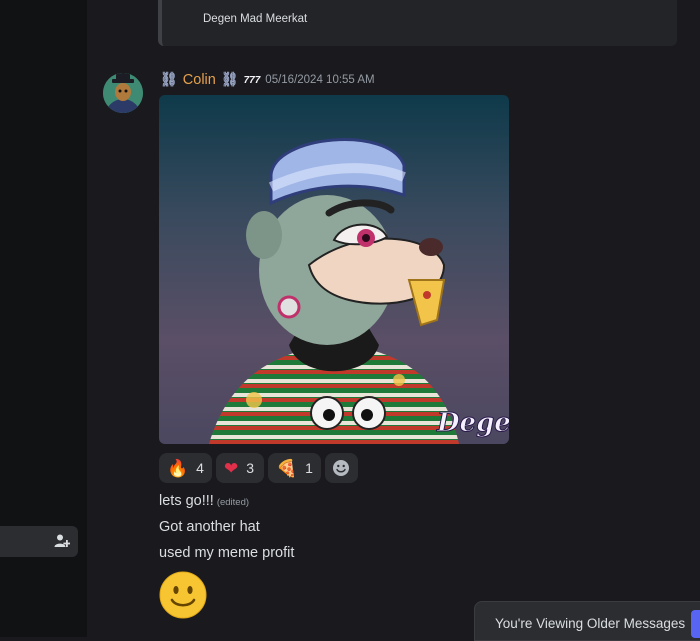 Image resolution: width=700 pixels, height=641 pixels. Describe the element at coordinates (178, 468) in the screenshot. I see `fire-icon: 🔥` at that location.